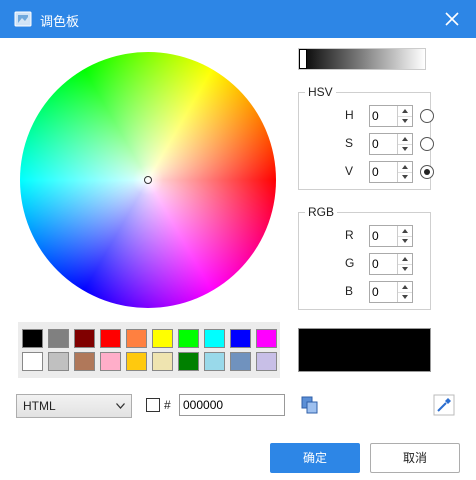 The width and height of the screenshot is (476, 480). What do you see at coordinates (349, 171) in the screenshot?
I see `hsv-v-label: V` at bounding box center [349, 171].